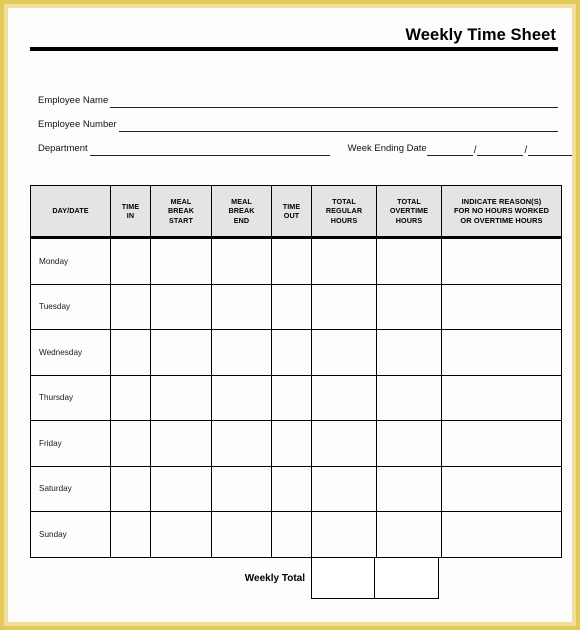 This screenshot has width=580, height=630. I want to click on week-ending-month-input, so click(449, 149).